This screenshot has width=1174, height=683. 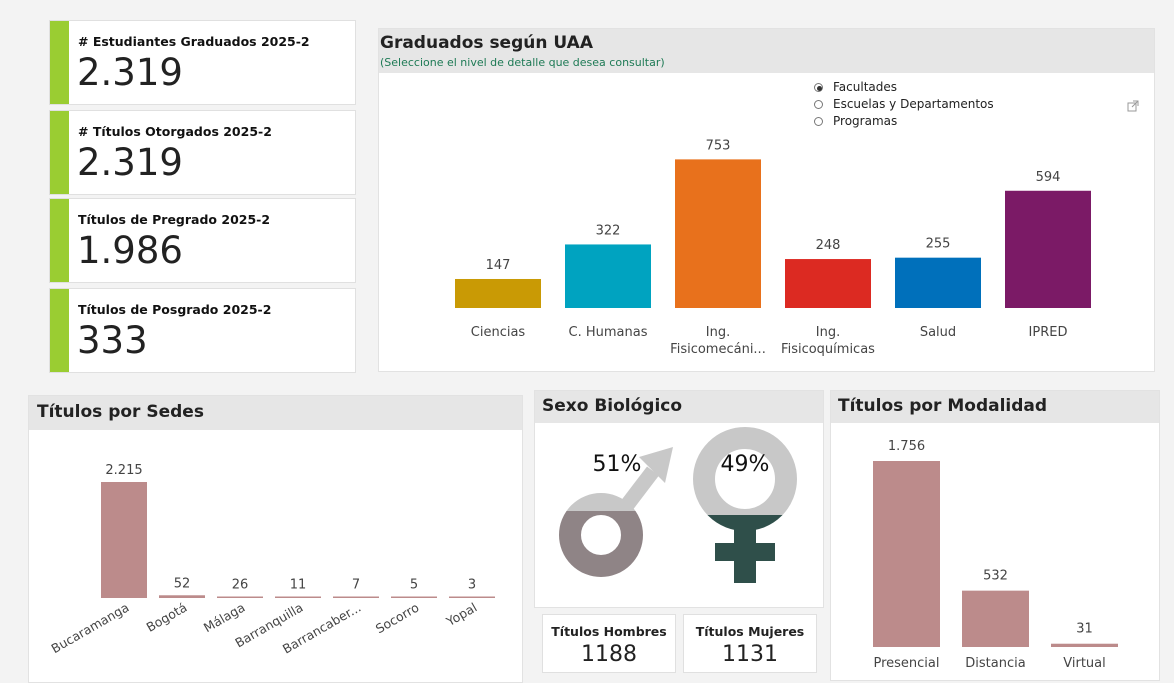 What do you see at coordinates (938, 332) in the screenshot?
I see `uaa-category-label: Salud` at bounding box center [938, 332].